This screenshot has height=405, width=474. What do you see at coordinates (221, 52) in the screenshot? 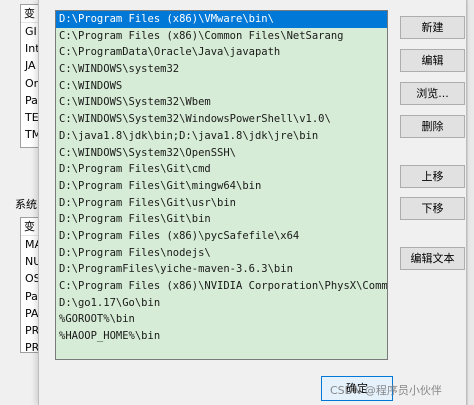
I see `path-entry: C:\ProgramData\Oracle\Java\javapath` at bounding box center [221, 52].